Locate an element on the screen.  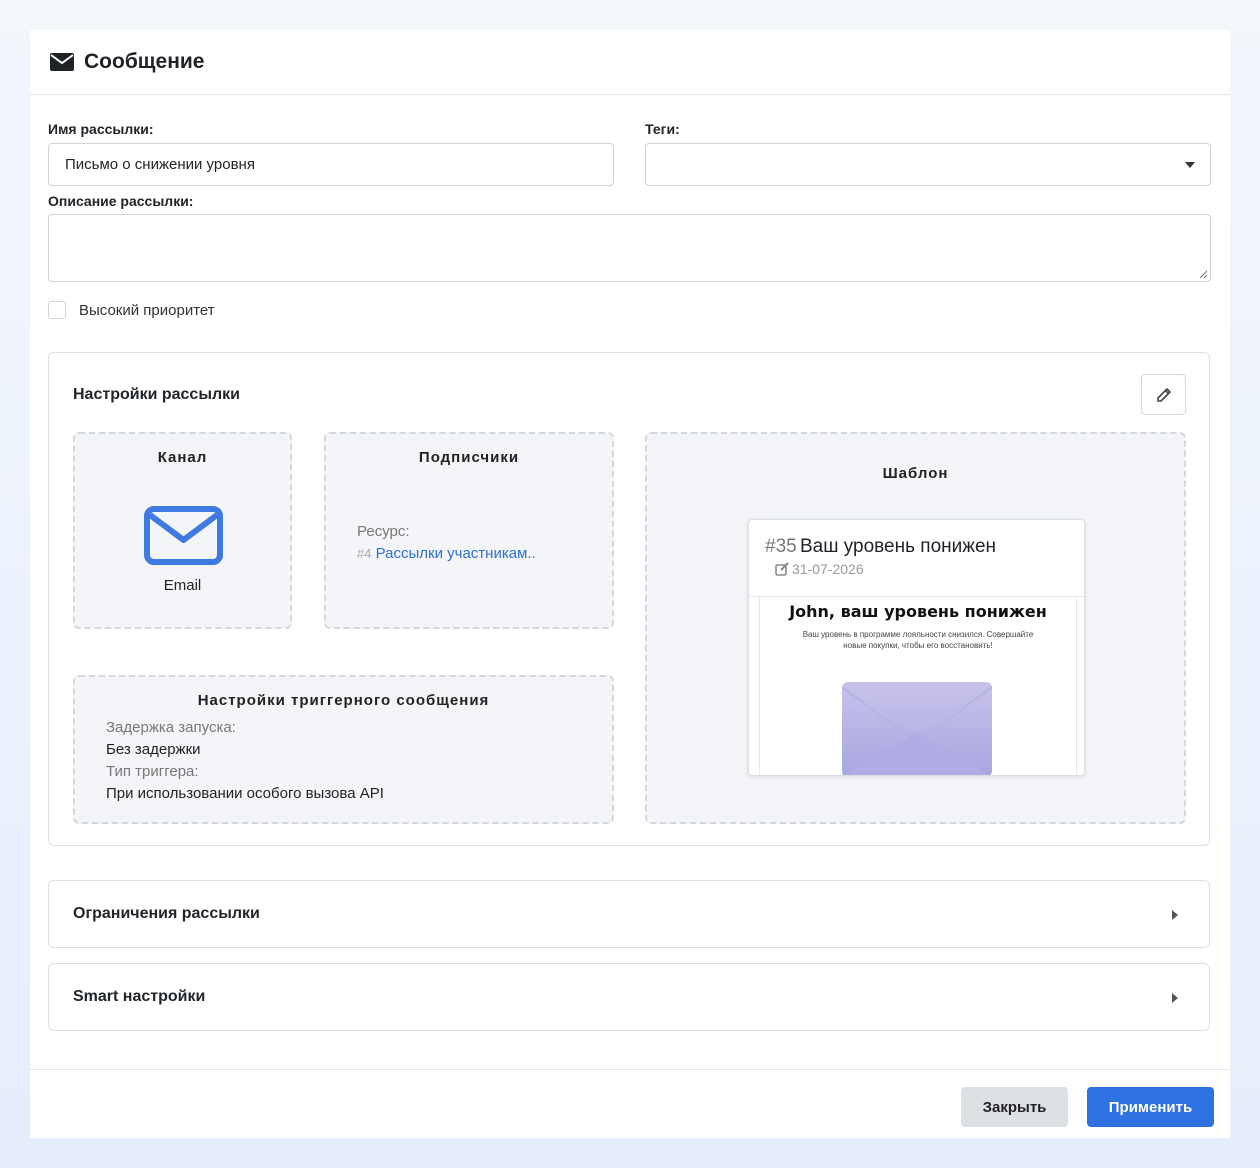
dialog-header: Сообщение is located at coordinates (630, 62).